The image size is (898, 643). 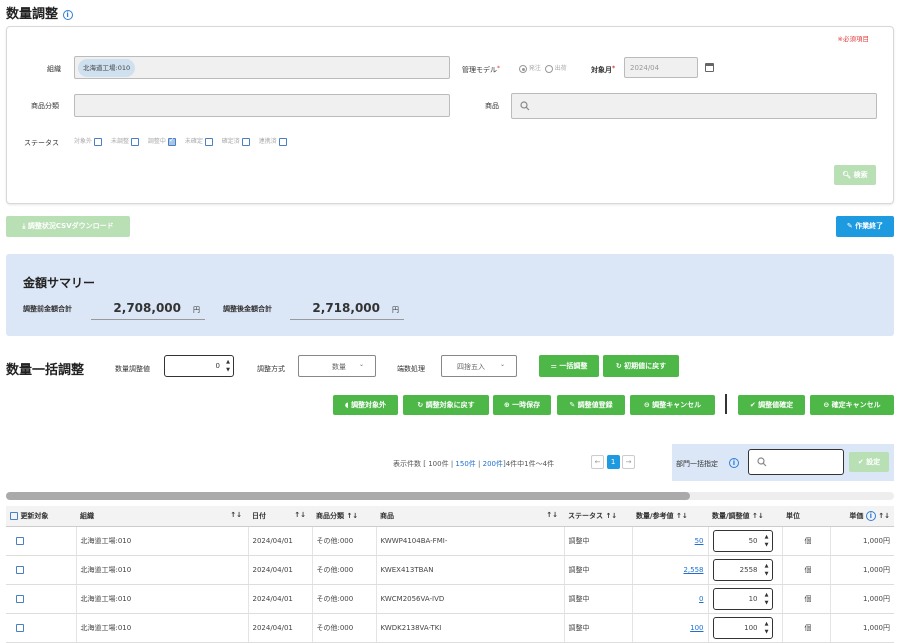 I want to click on category-input, so click(x=262, y=105).